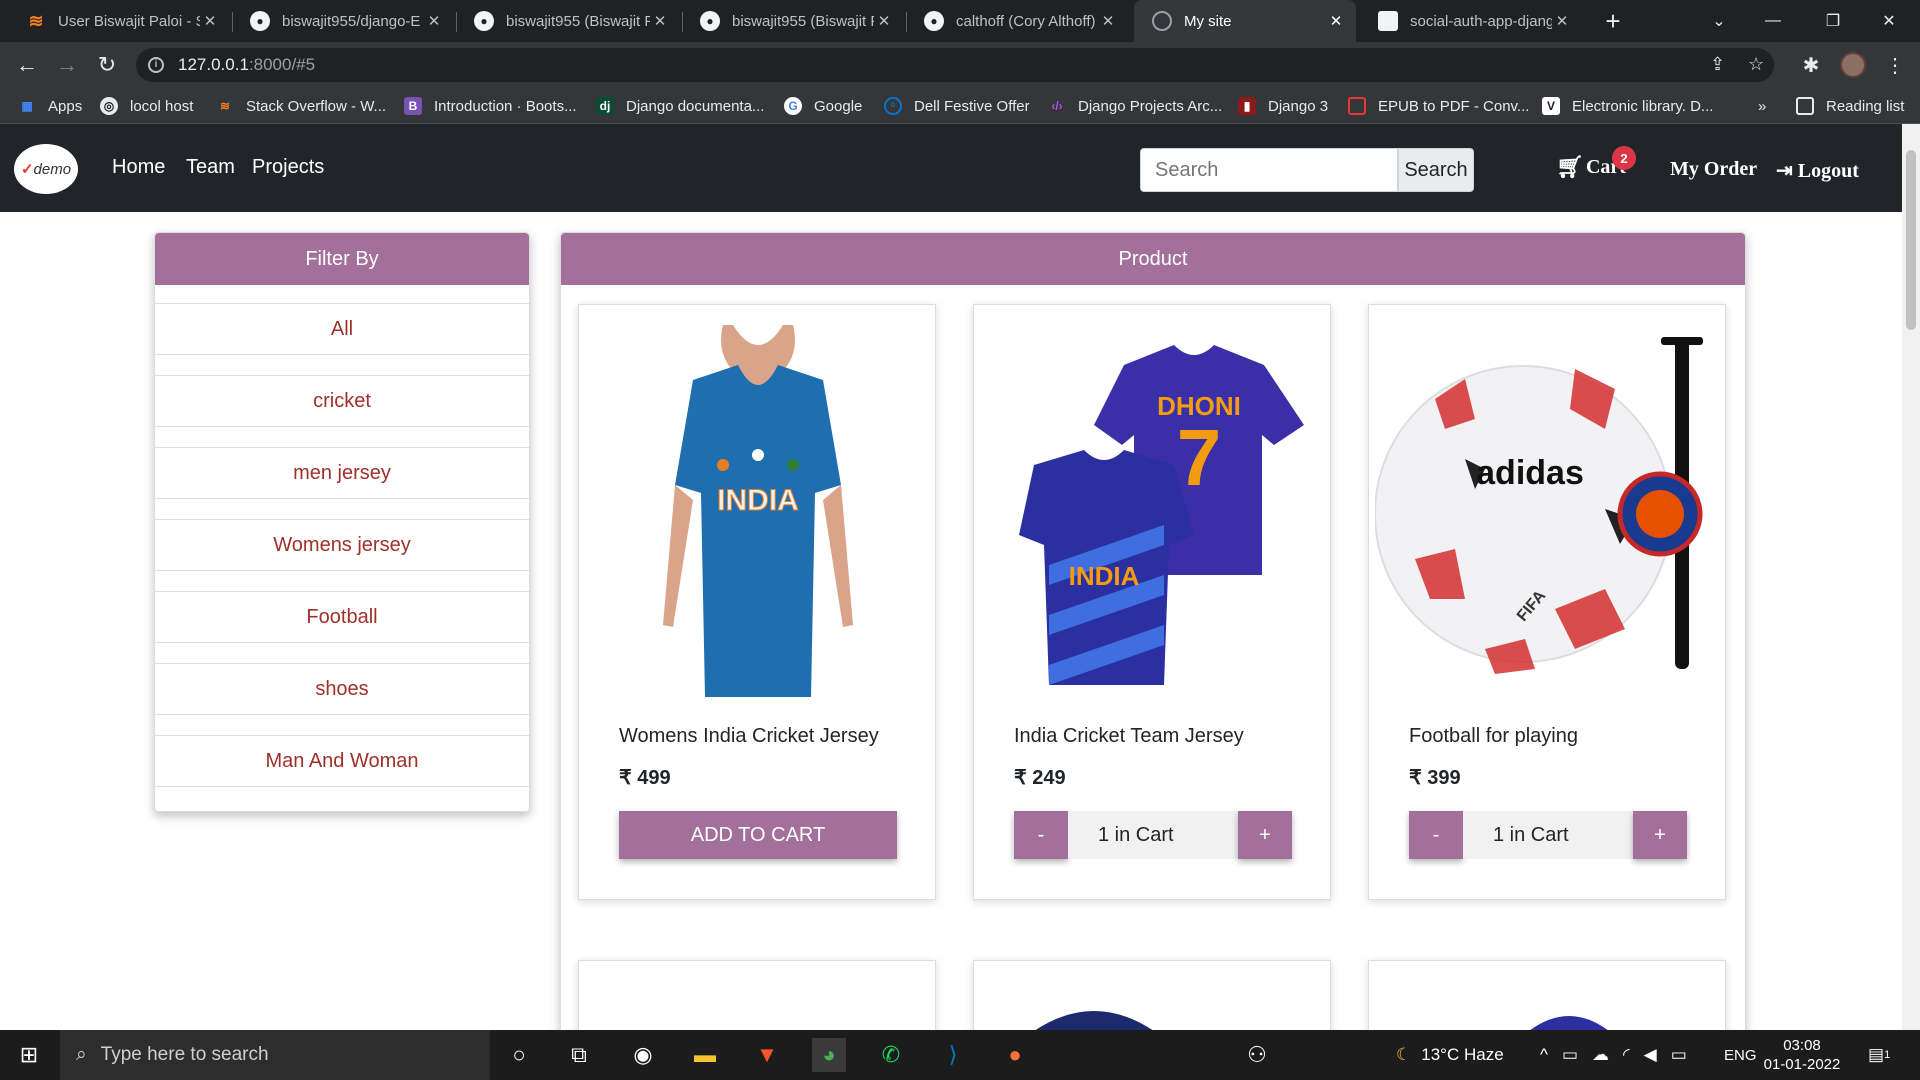 Image resolution: width=1920 pixels, height=1080 pixels. I want to click on address-bar: i 127.0.0.1:8000/#5 ⇪ ☆, so click(955, 65).